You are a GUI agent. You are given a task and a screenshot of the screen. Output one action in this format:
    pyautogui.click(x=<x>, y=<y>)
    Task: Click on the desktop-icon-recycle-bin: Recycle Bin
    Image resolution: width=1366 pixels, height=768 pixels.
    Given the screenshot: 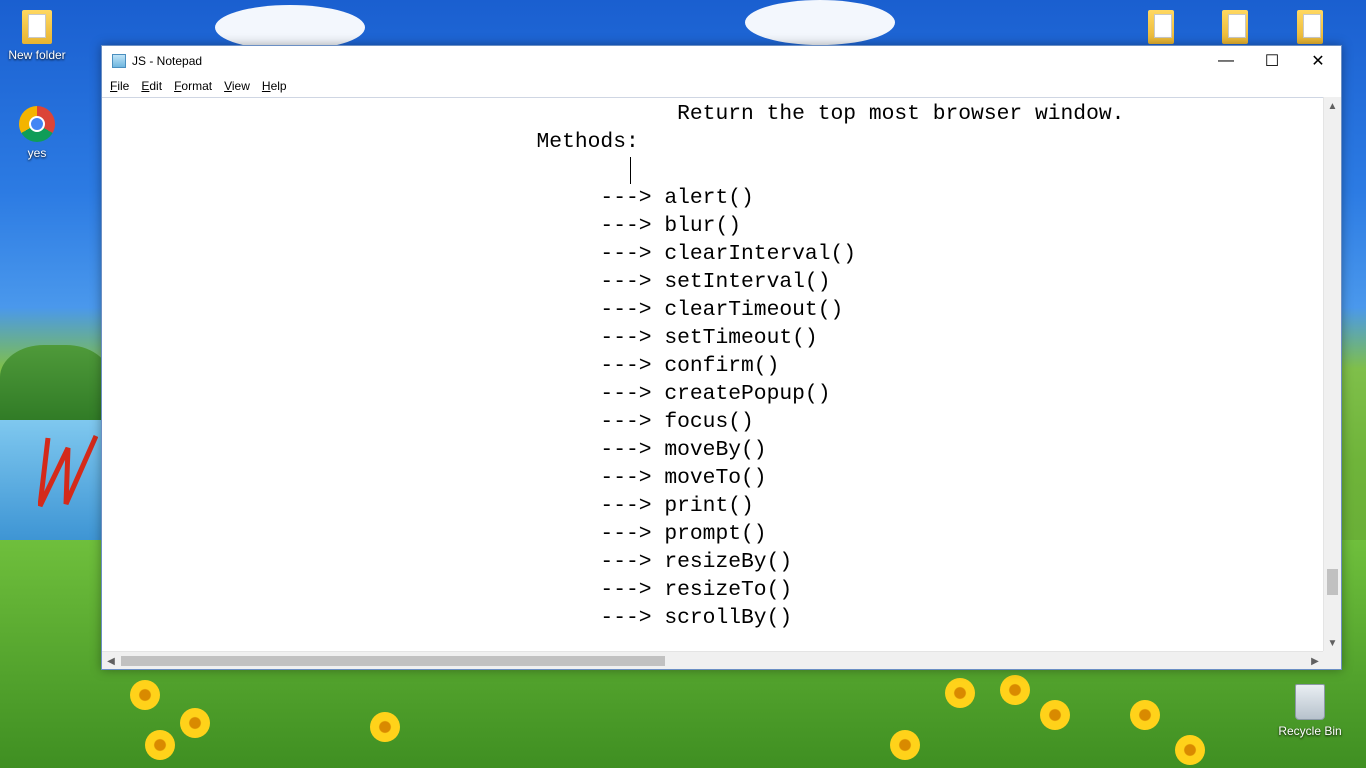 What is the action you would take?
    pyautogui.click(x=1310, y=711)
    